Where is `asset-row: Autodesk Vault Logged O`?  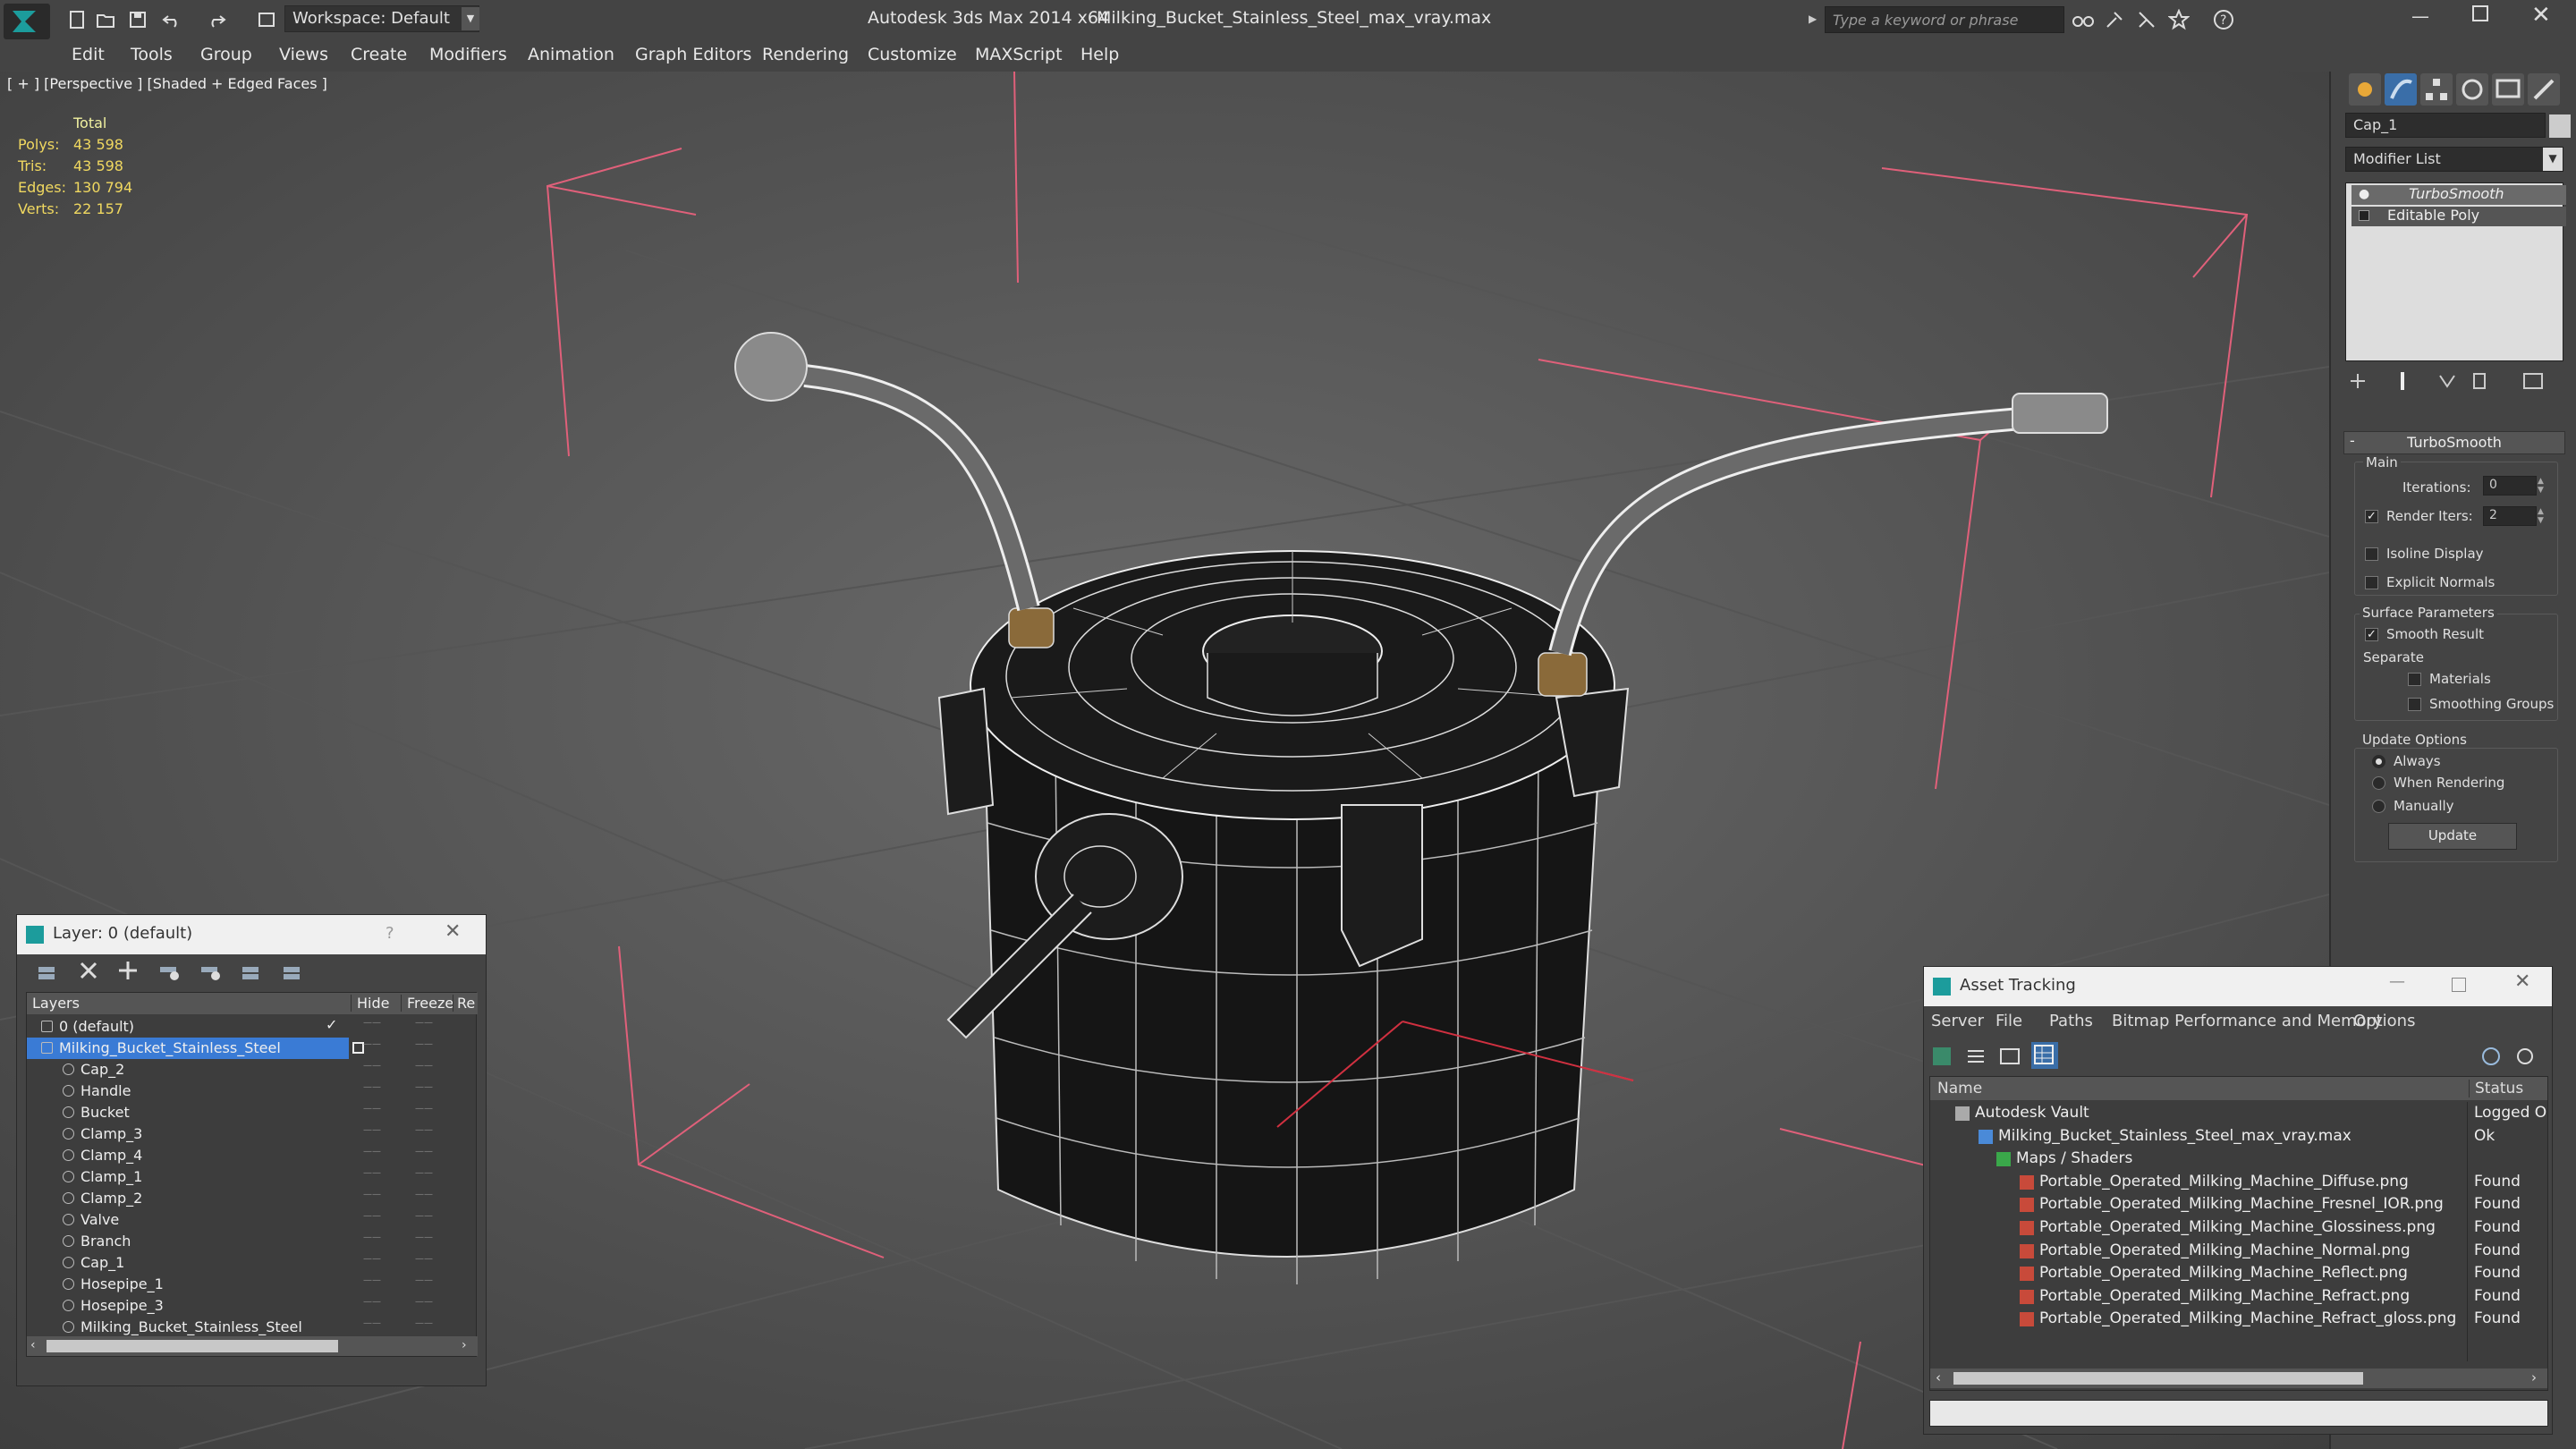
asset-row: Autodesk Vault Logged O is located at coordinates (2238, 1113).